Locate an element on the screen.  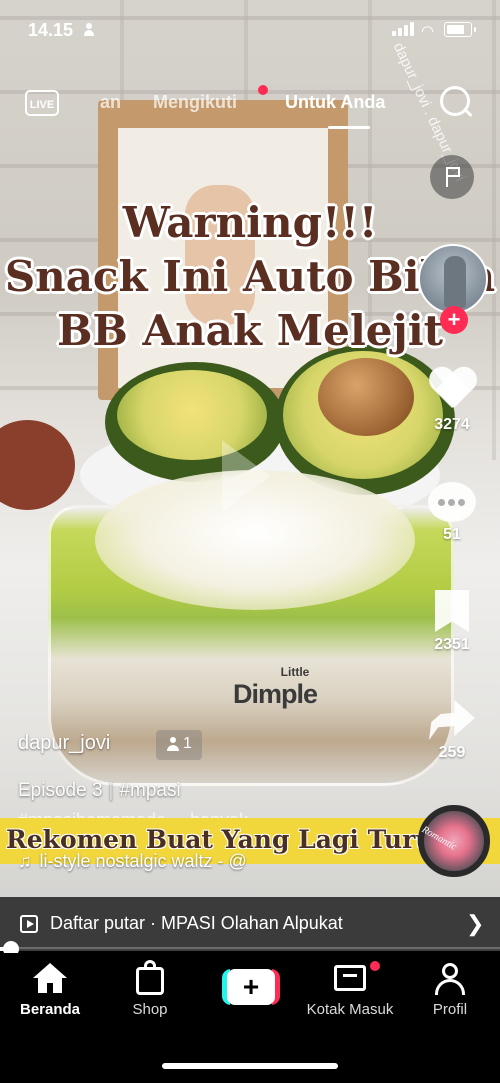
playlist-bar: Daftar putar · MPASI Olahan Alpukat ❯ is located at coordinates (250, 923).